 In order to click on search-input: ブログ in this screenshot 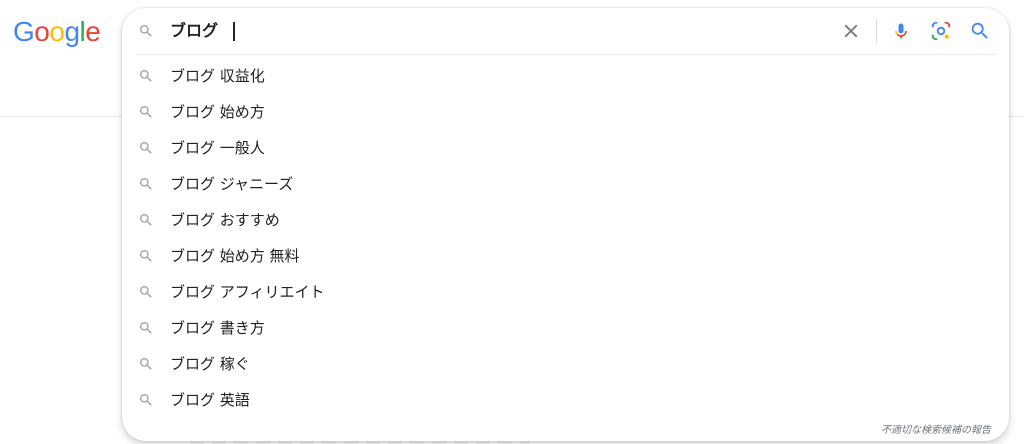, I will do `click(194, 31)`.